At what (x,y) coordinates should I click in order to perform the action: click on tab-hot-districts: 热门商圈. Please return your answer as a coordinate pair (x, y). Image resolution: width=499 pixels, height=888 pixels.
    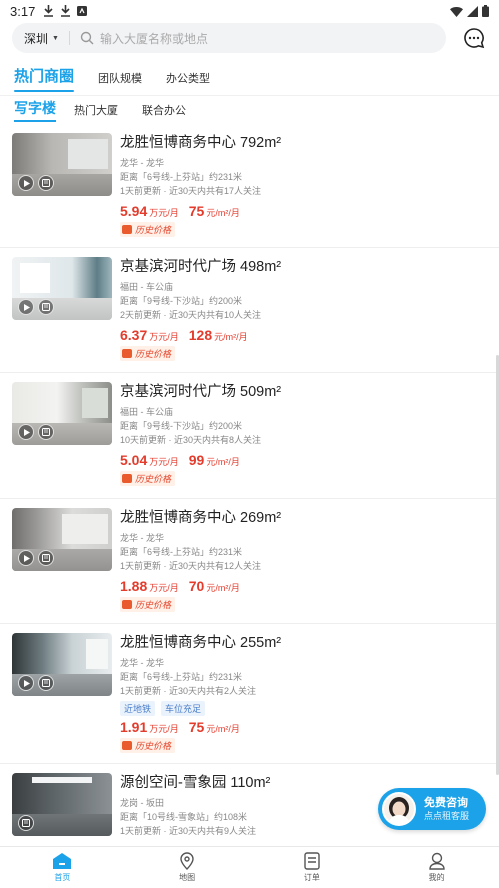
    Looking at the image, I should click on (44, 78).